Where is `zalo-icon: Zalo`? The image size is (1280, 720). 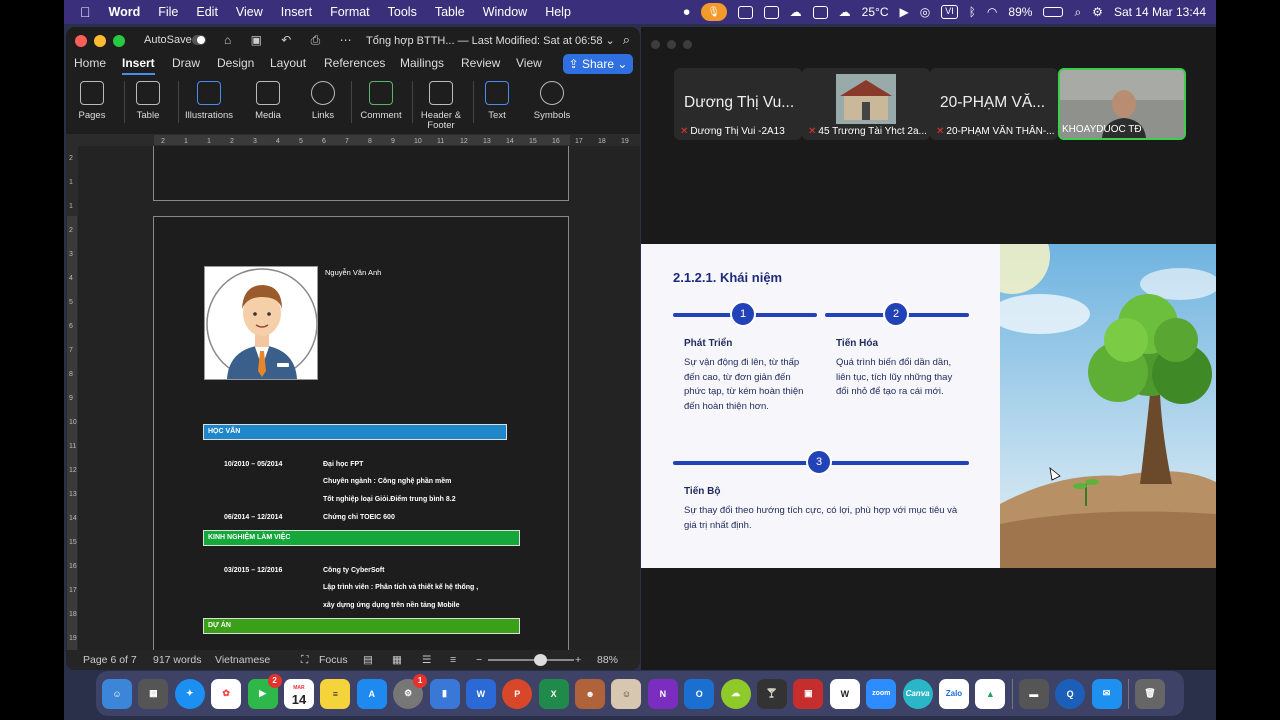
zalo-icon: Zalo is located at coordinates (953, 693).